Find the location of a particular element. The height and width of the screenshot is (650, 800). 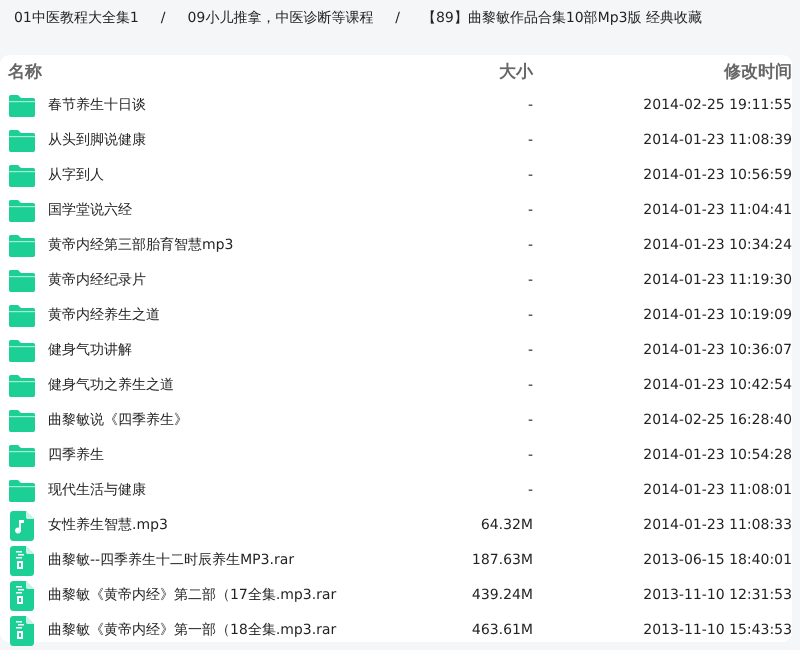

breadcrumb-current: 【89】曲黎敏作品合集10部Mp3版 经典收藏 is located at coordinates (562, 18).